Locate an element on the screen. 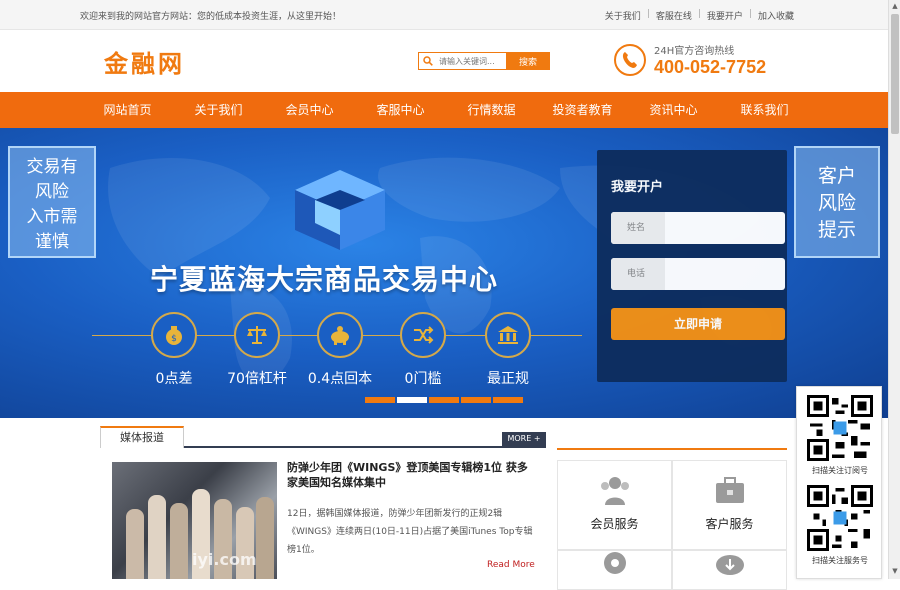 This screenshot has width=900, height=590. phone-icon is located at coordinates (630, 60).